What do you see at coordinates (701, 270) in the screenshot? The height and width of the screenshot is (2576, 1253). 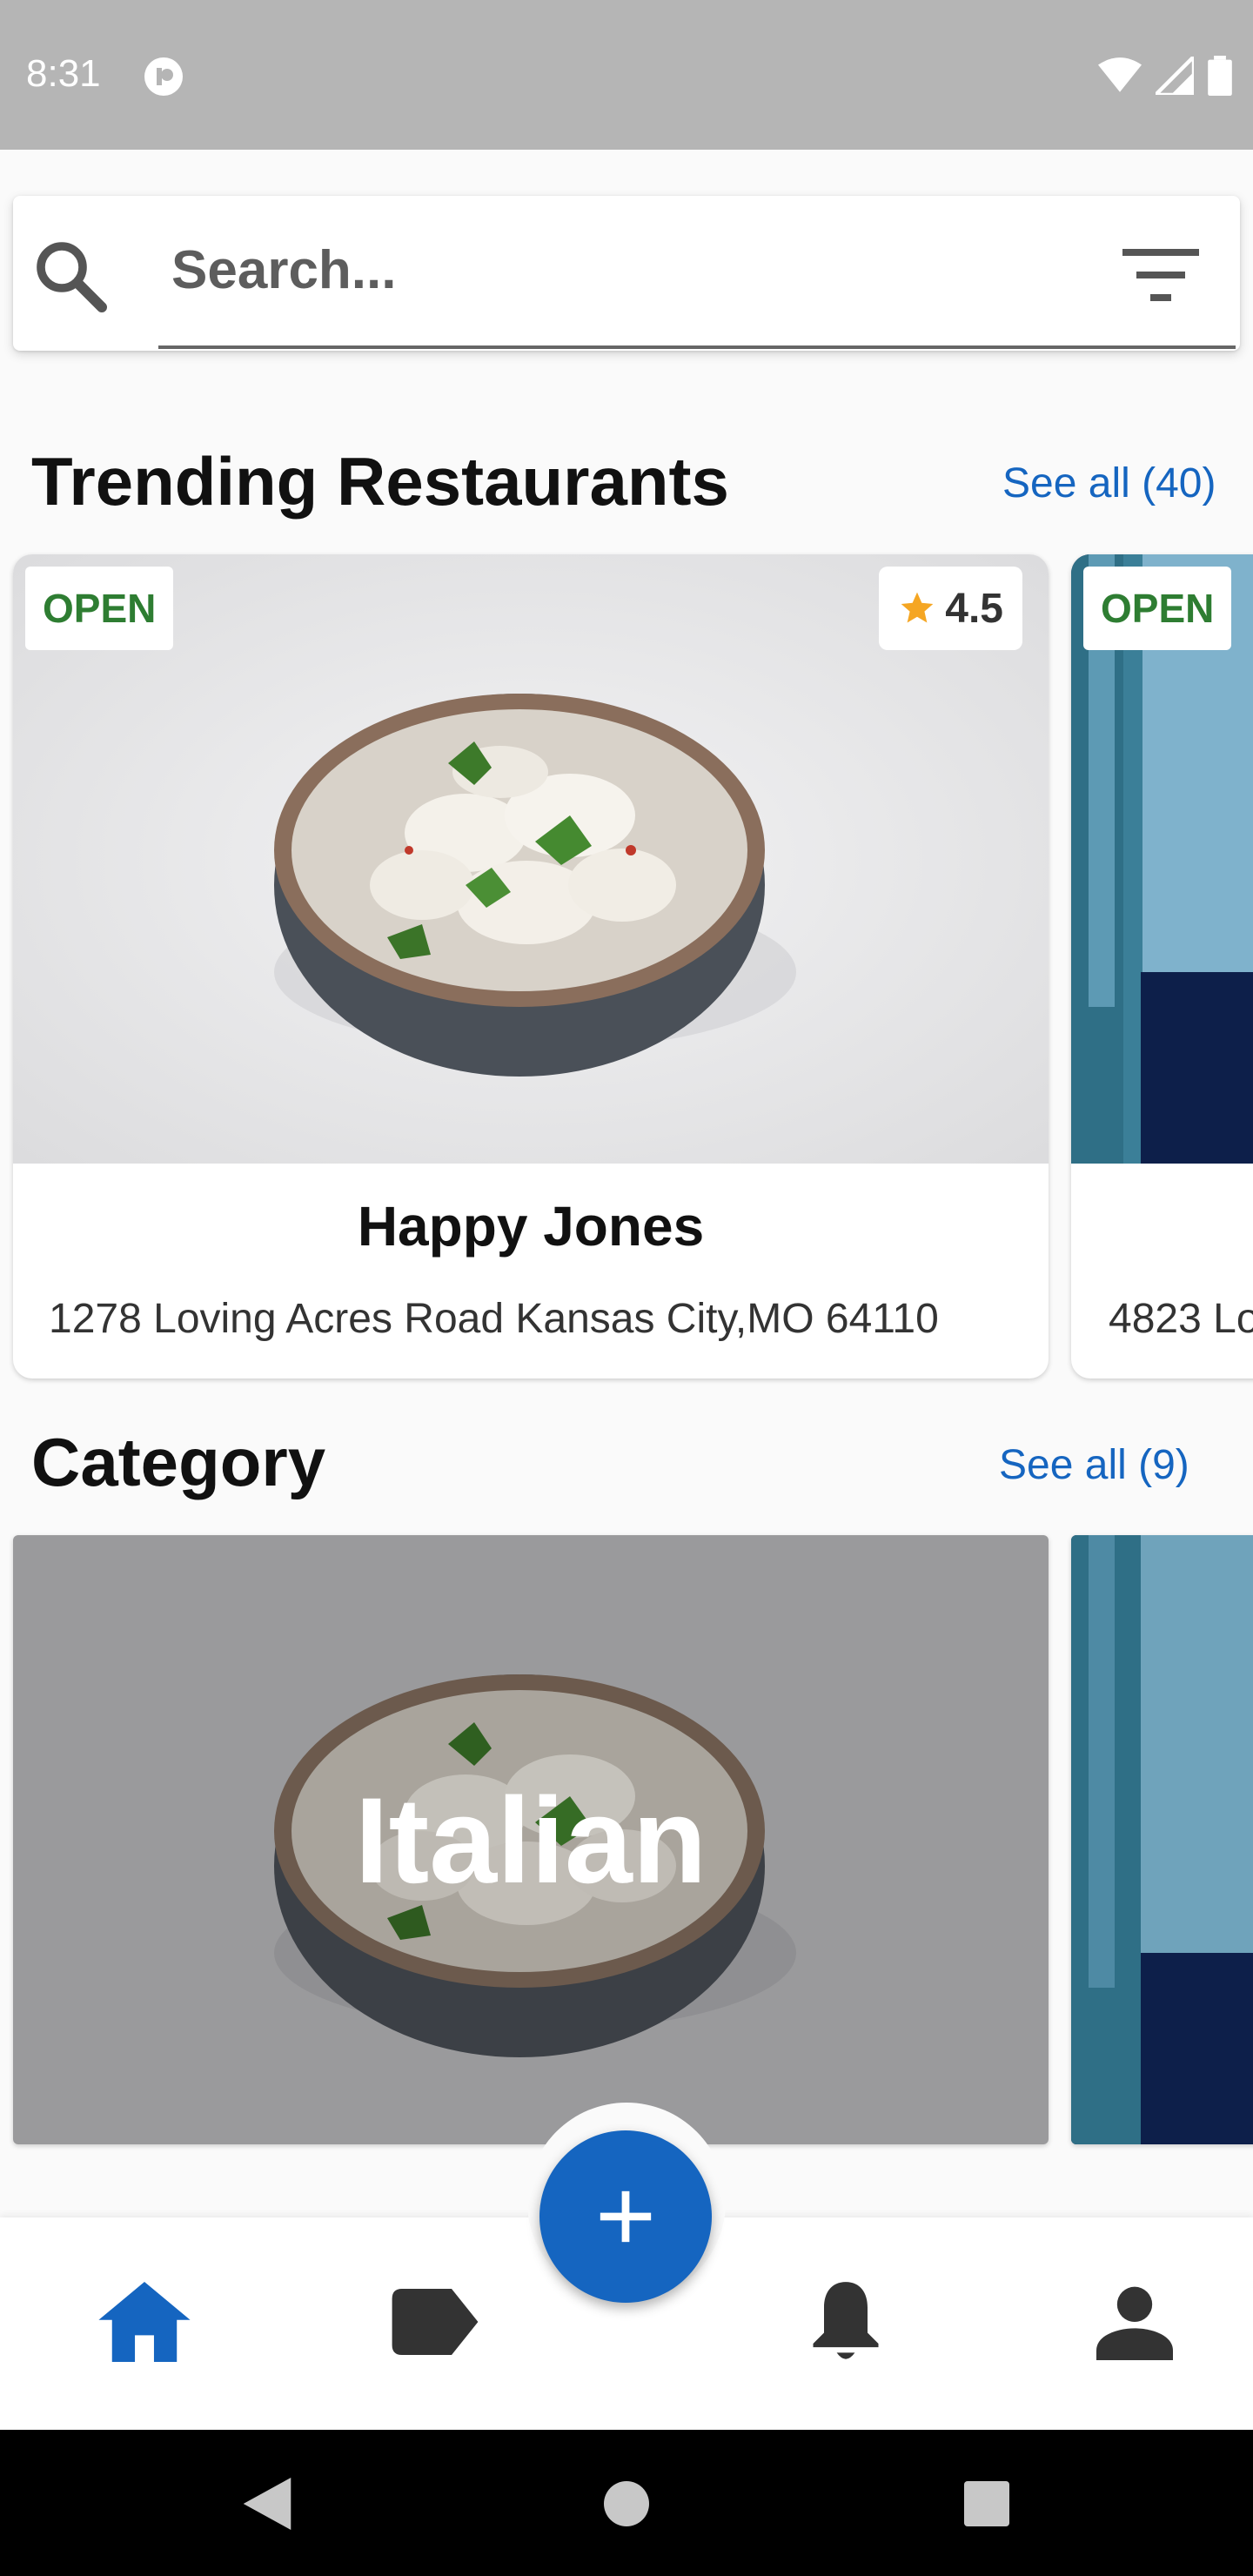 I see `search-input` at bounding box center [701, 270].